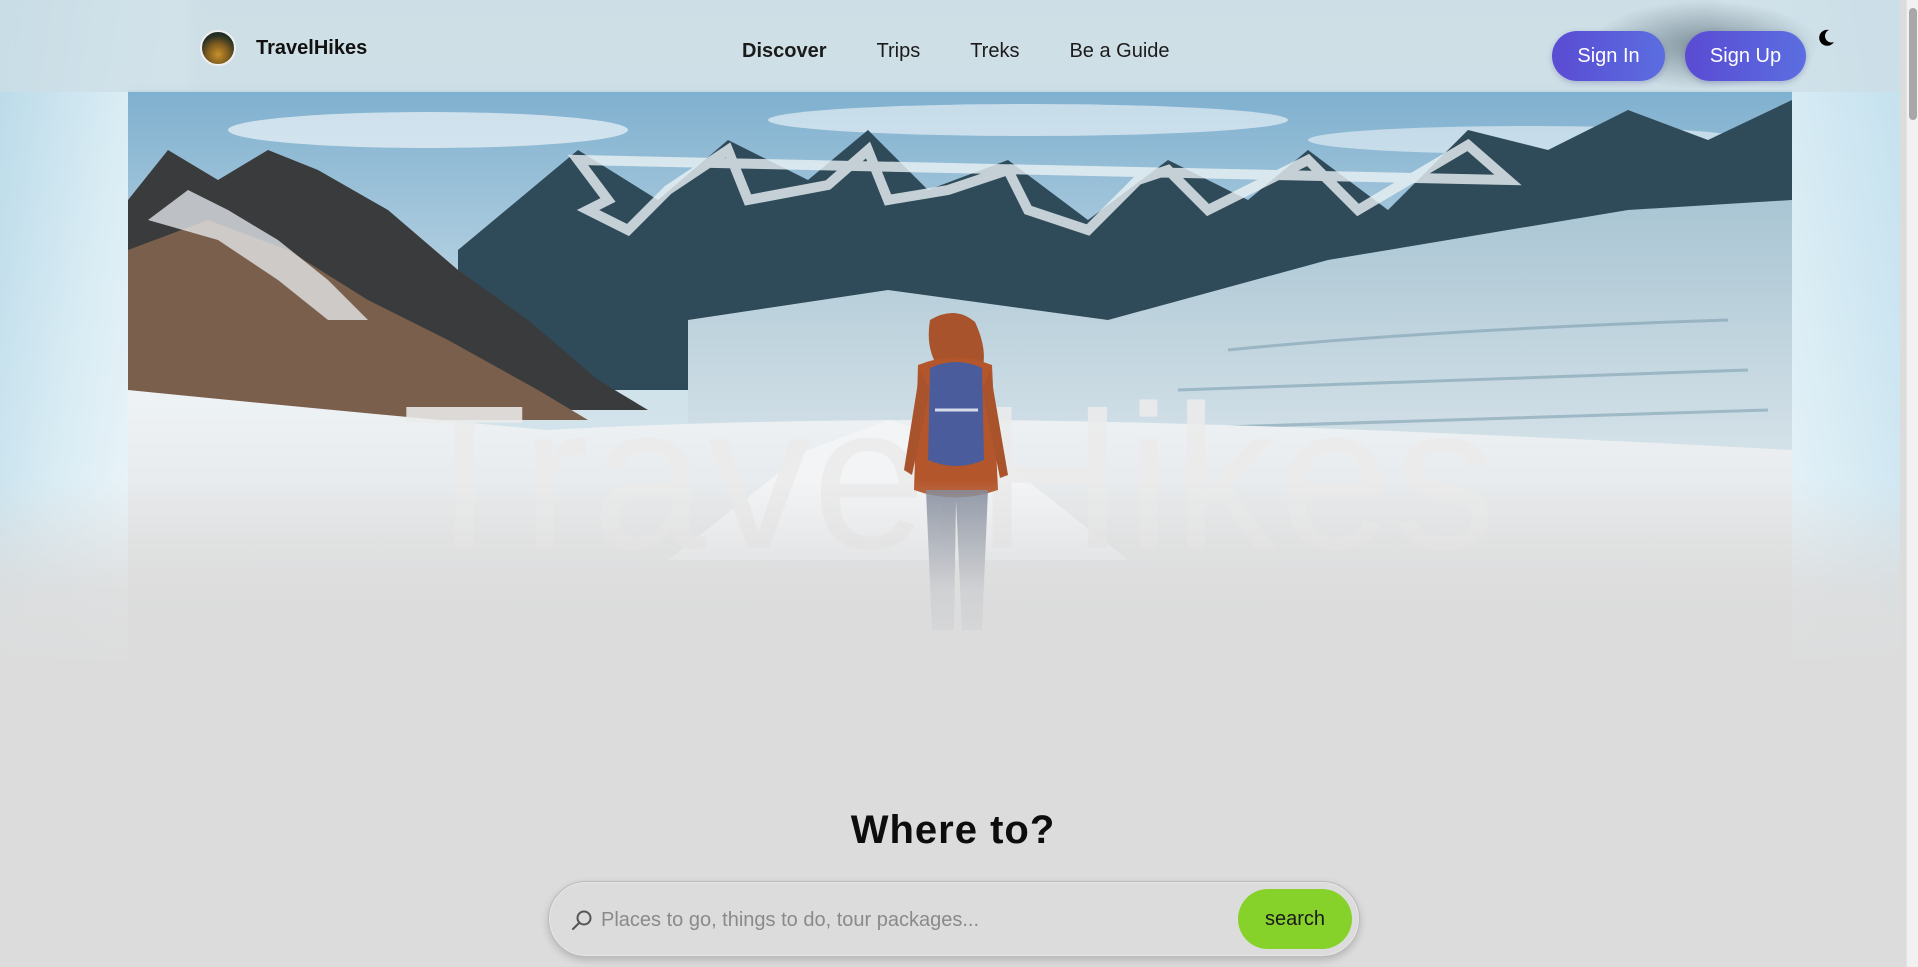 This screenshot has width=1918, height=967. I want to click on sign-up-button: Sign Up, so click(1745, 56).